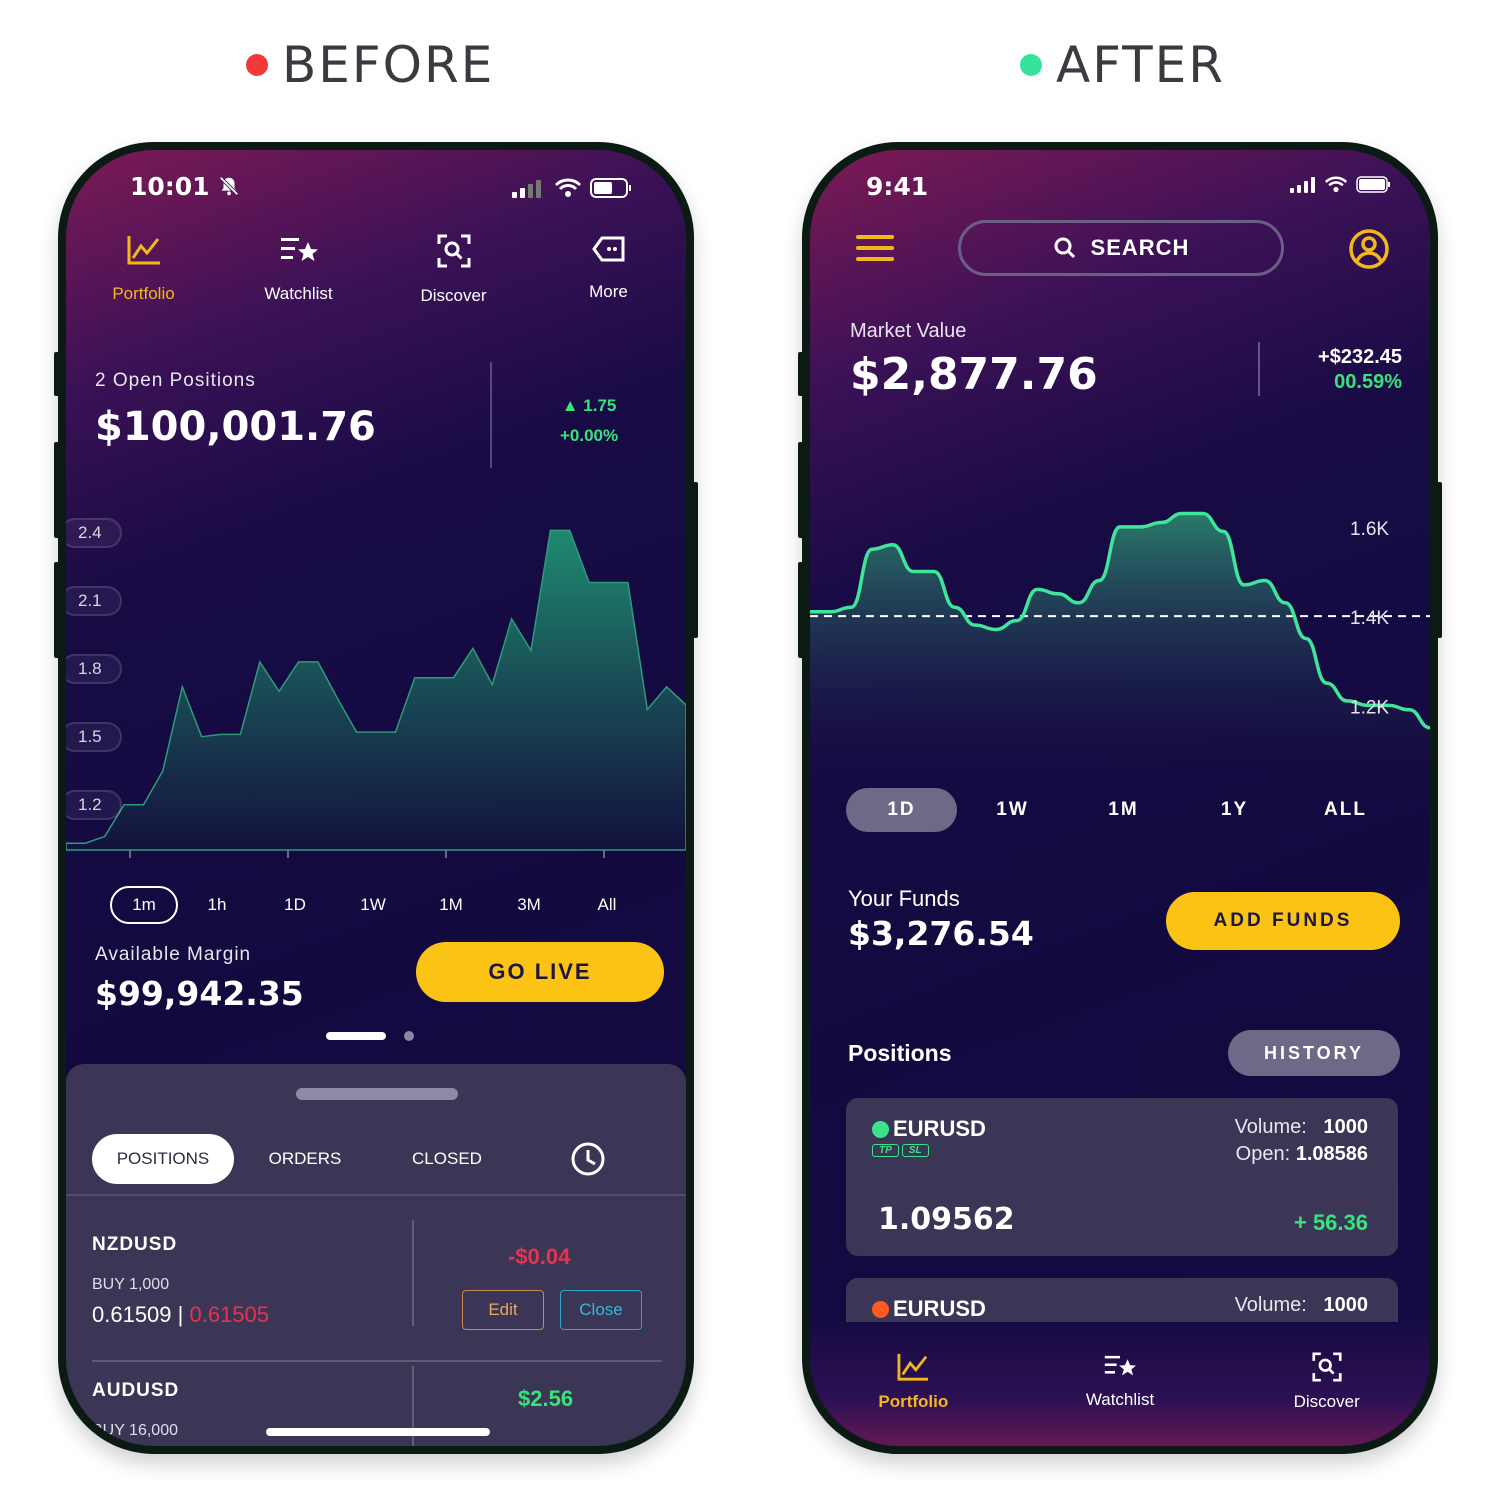 Image resolution: width=1500 pixels, height=1500 pixels. Describe the element at coordinates (370, 65) in the screenshot. I see `before-heading: BEFORE` at that location.